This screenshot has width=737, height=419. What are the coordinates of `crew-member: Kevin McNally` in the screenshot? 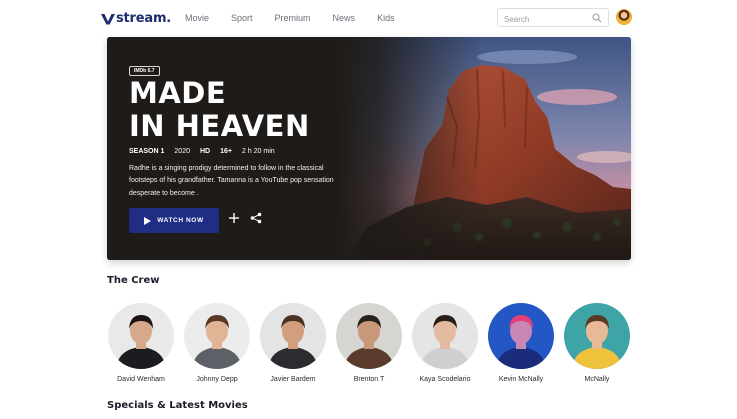 It's located at (521, 343).